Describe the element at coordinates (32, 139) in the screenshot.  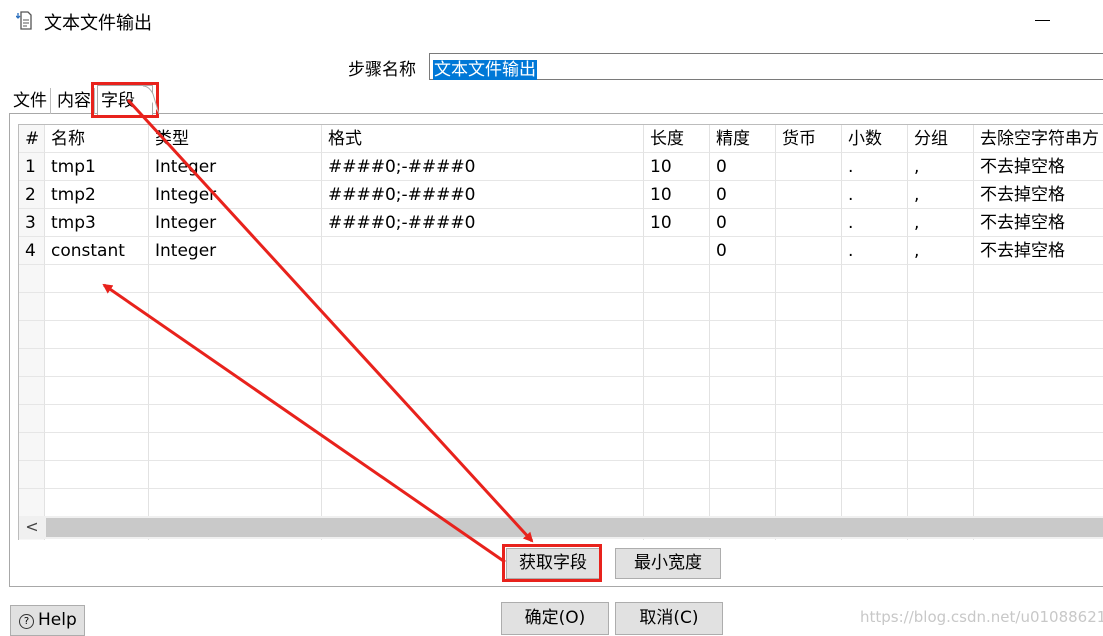
I see `column-header: #` at that location.